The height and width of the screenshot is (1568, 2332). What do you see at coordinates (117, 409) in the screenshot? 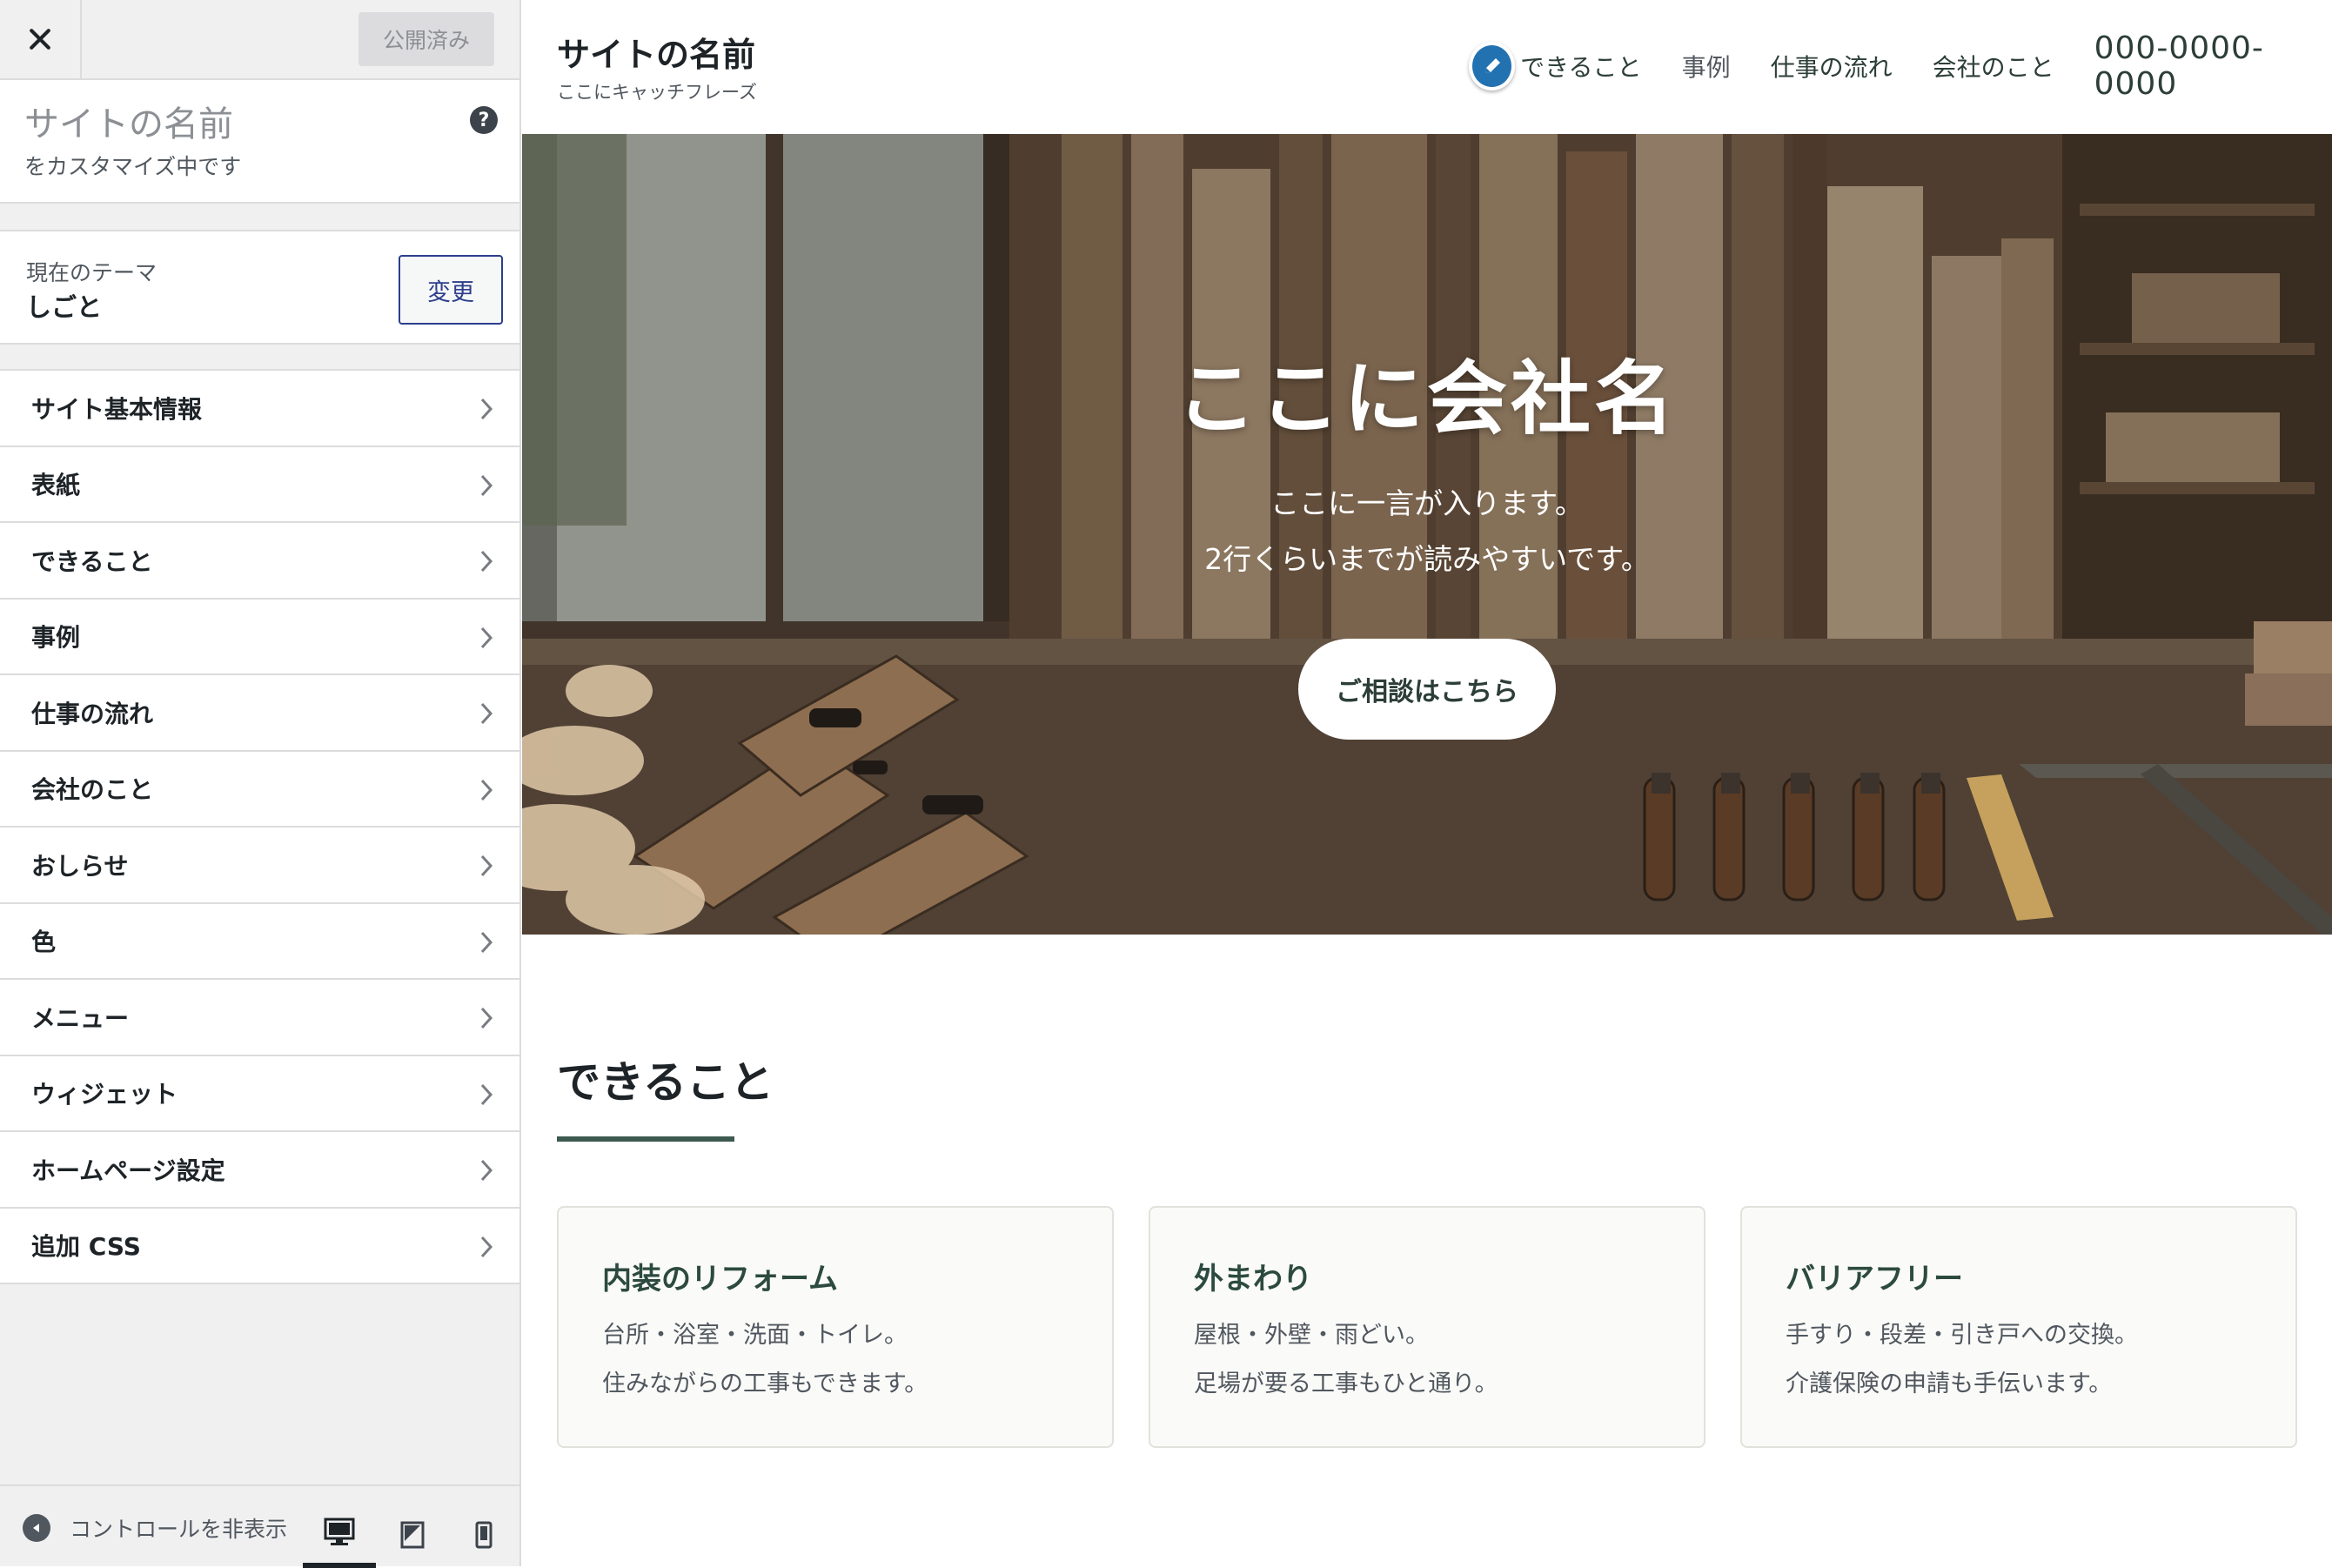
I see `section-label: サイト基本情報` at bounding box center [117, 409].